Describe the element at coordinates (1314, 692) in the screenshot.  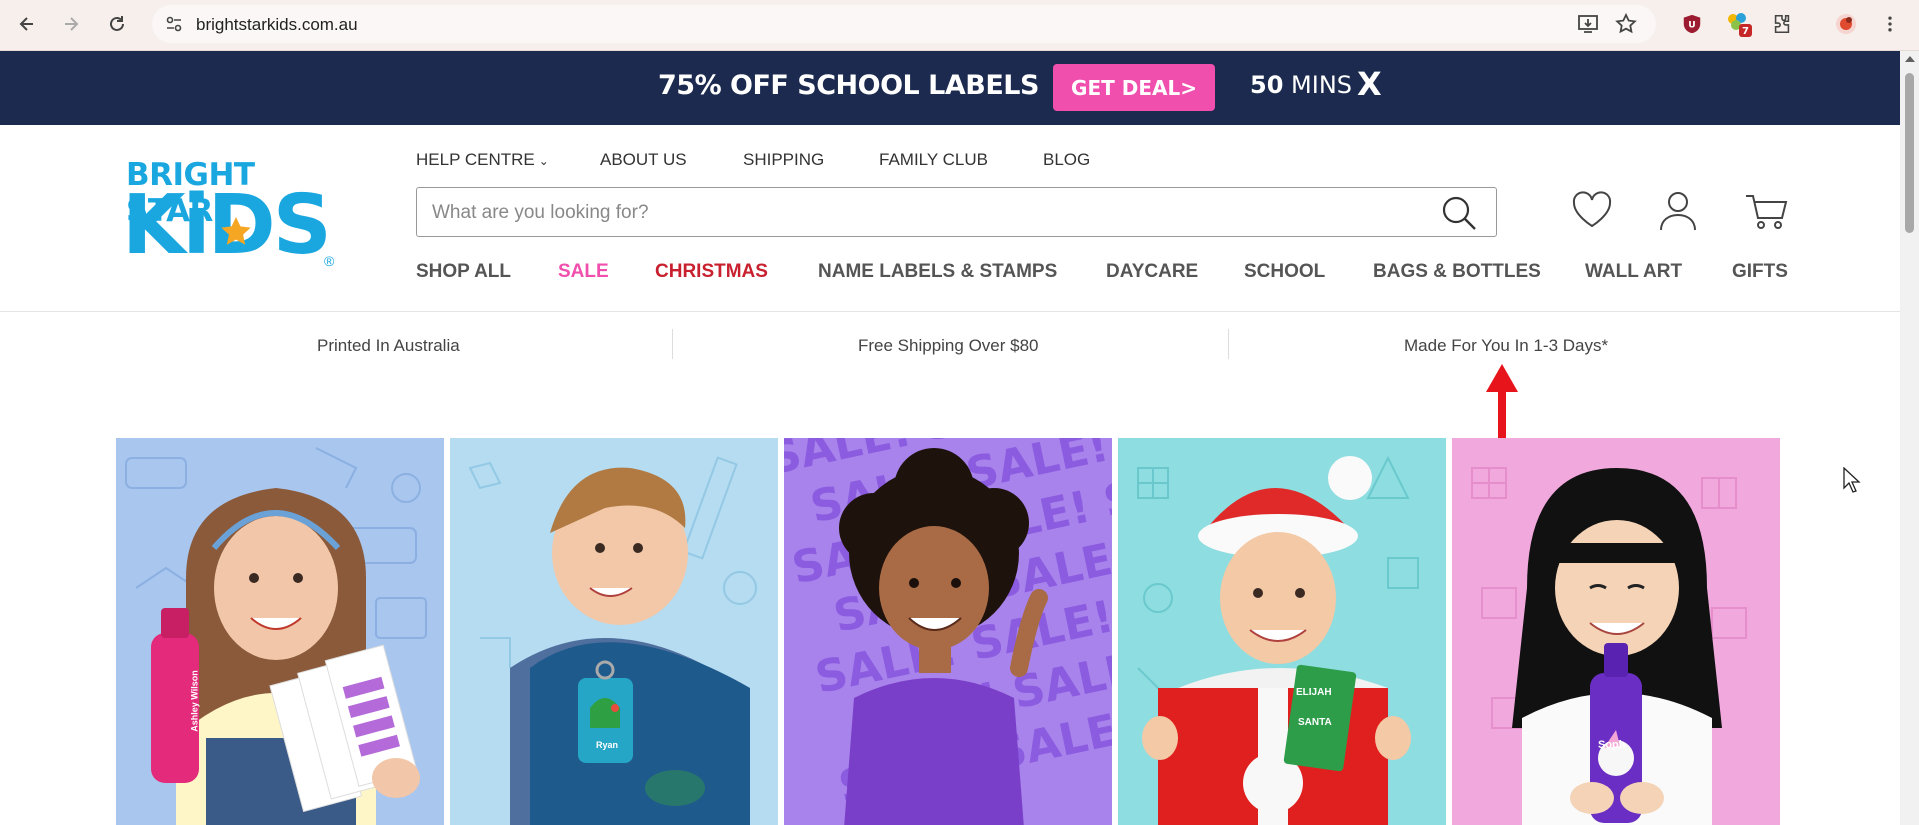
I see `tile4-tag-line1: ELIJAH` at that location.